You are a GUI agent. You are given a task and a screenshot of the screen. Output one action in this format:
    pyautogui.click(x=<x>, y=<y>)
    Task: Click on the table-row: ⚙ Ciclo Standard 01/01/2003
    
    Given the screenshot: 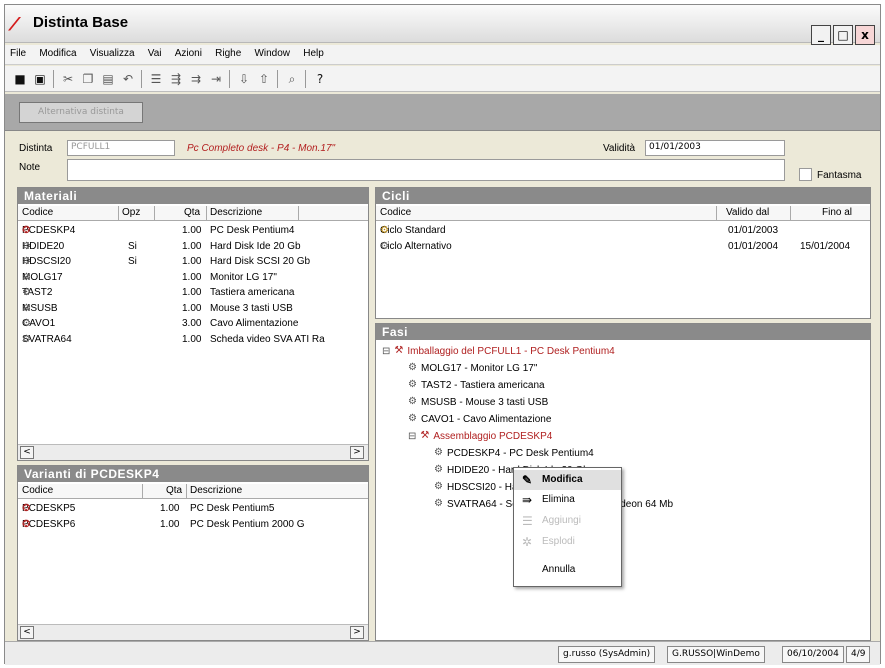 What is the action you would take?
    pyautogui.click(x=623, y=231)
    